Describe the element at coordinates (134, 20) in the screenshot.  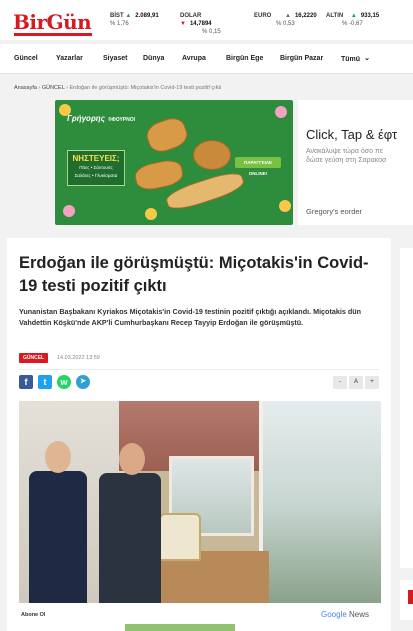
I see `ticker-bist: BİST ▲ 2.089,91 % 1,76` at that location.